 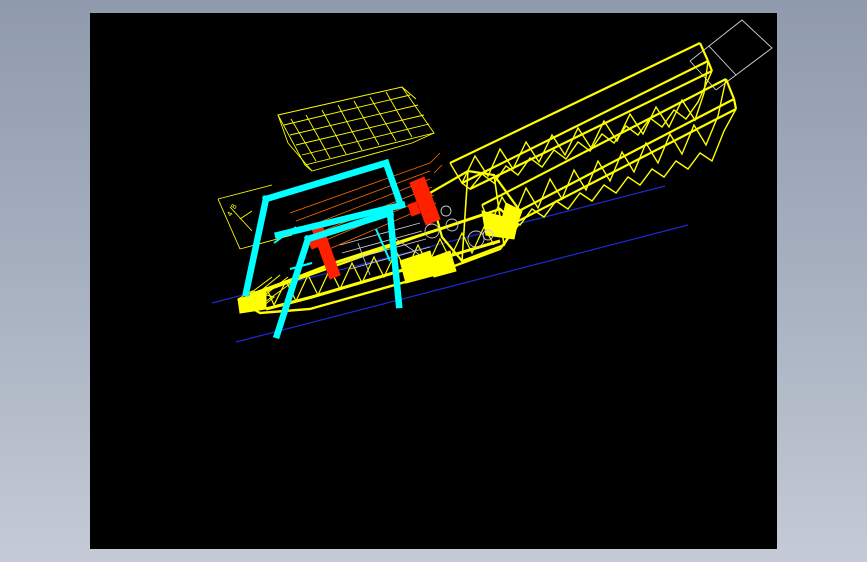 I want to click on hopper-wireframe, so click(x=356, y=129).